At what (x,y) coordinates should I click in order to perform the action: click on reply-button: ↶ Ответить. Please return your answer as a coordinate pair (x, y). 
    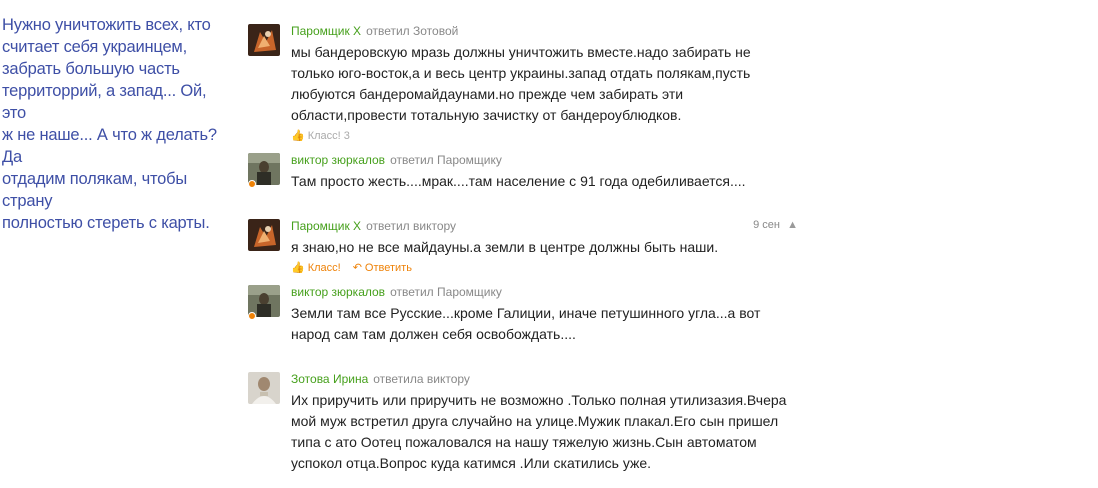
    Looking at the image, I should click on (382, 268).